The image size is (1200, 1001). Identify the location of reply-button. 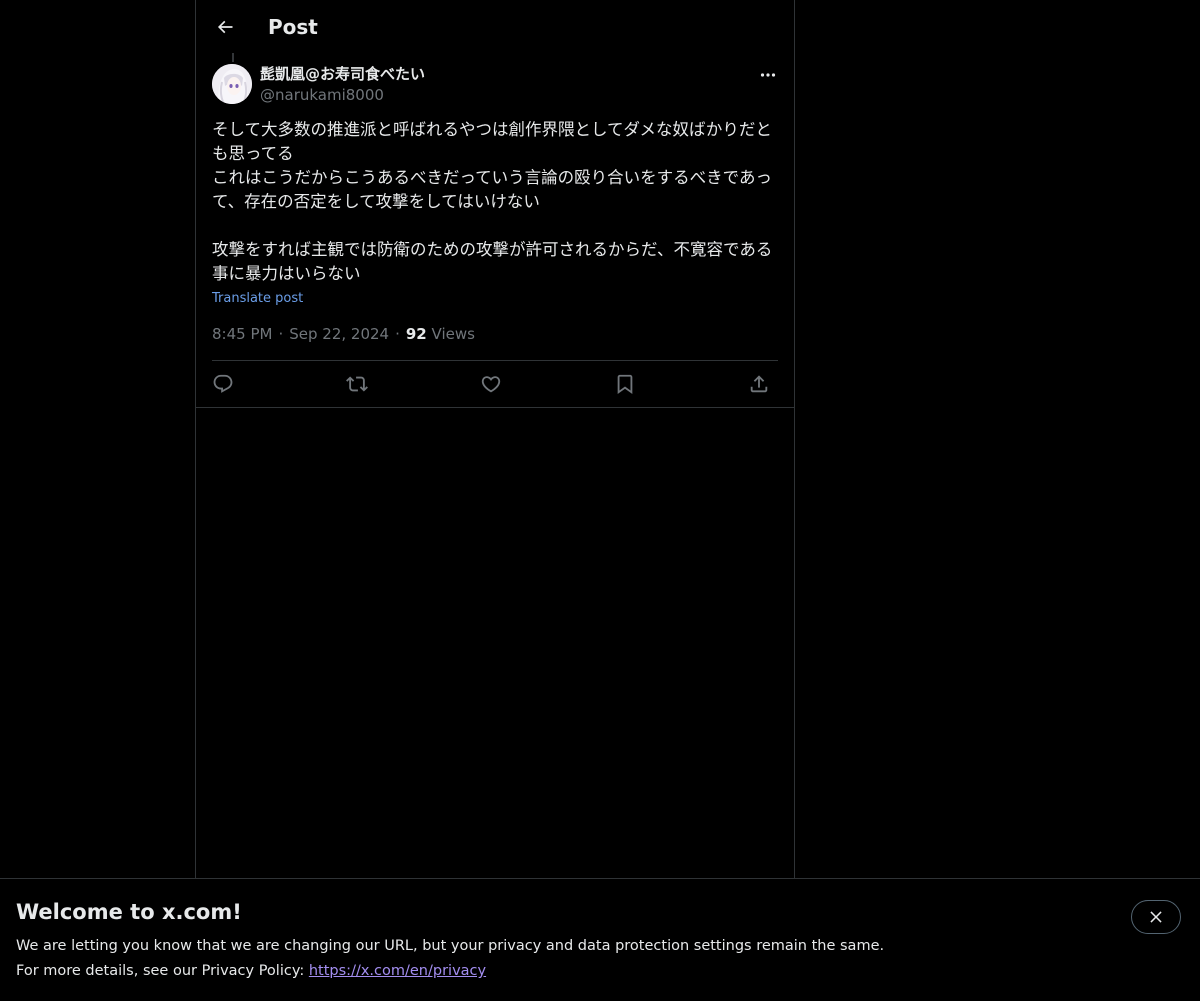
(223, 384).